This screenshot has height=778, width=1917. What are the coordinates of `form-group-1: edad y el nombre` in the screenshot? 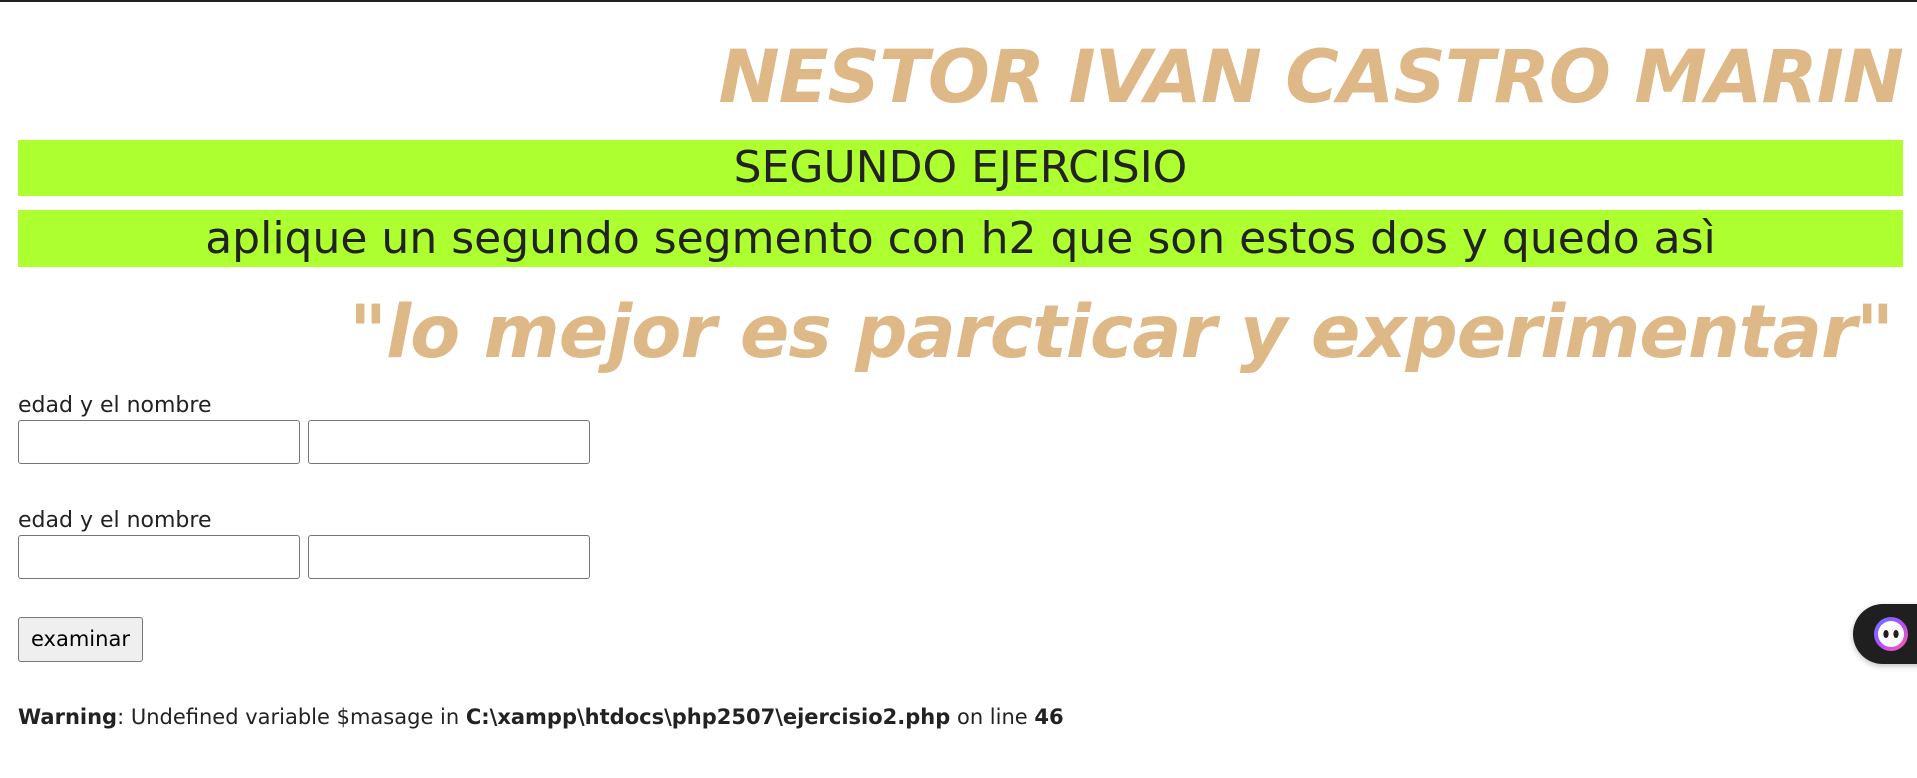 It's located at (960, 429).